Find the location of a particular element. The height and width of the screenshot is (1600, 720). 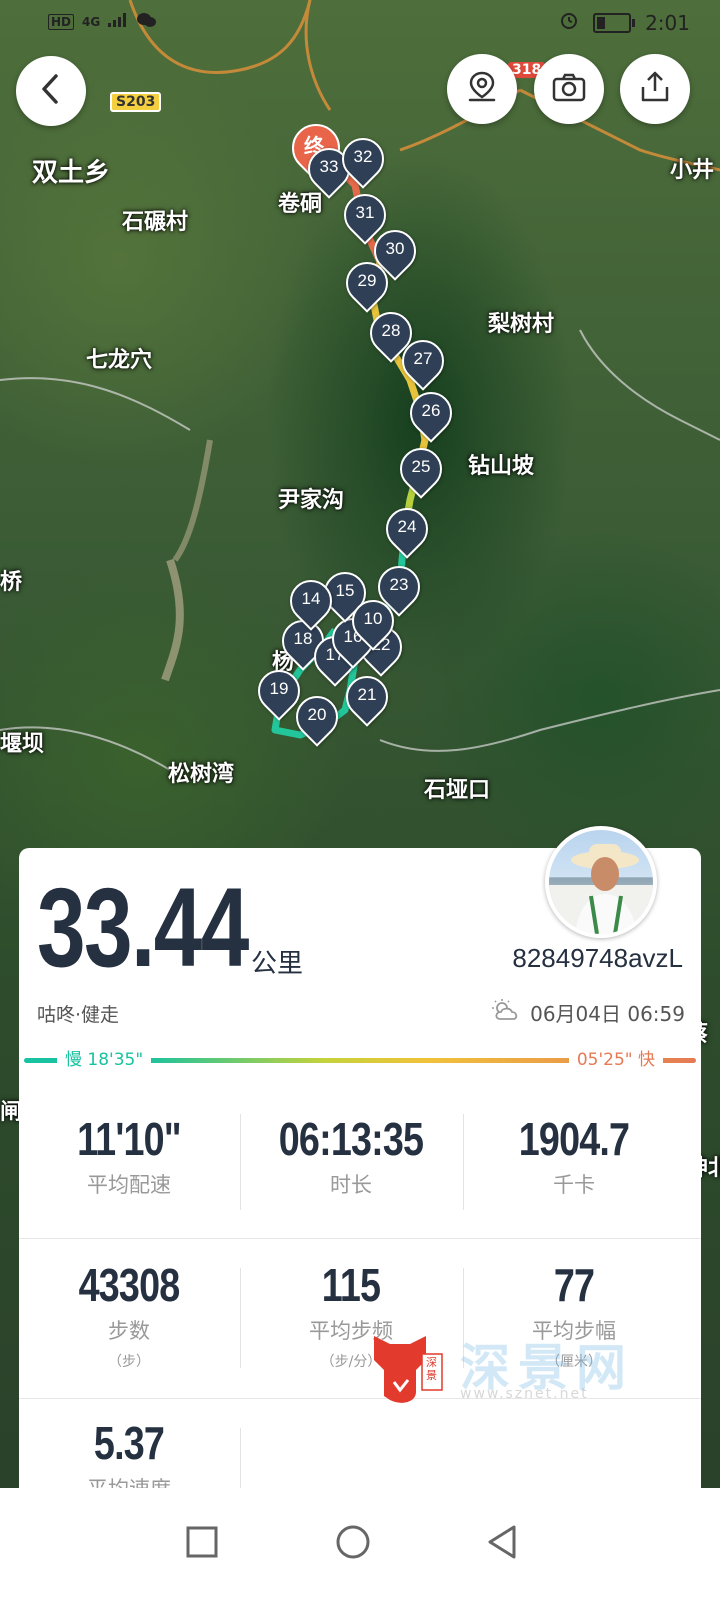

map-place-label: 石碾村 is located at coordinates (155, 222).